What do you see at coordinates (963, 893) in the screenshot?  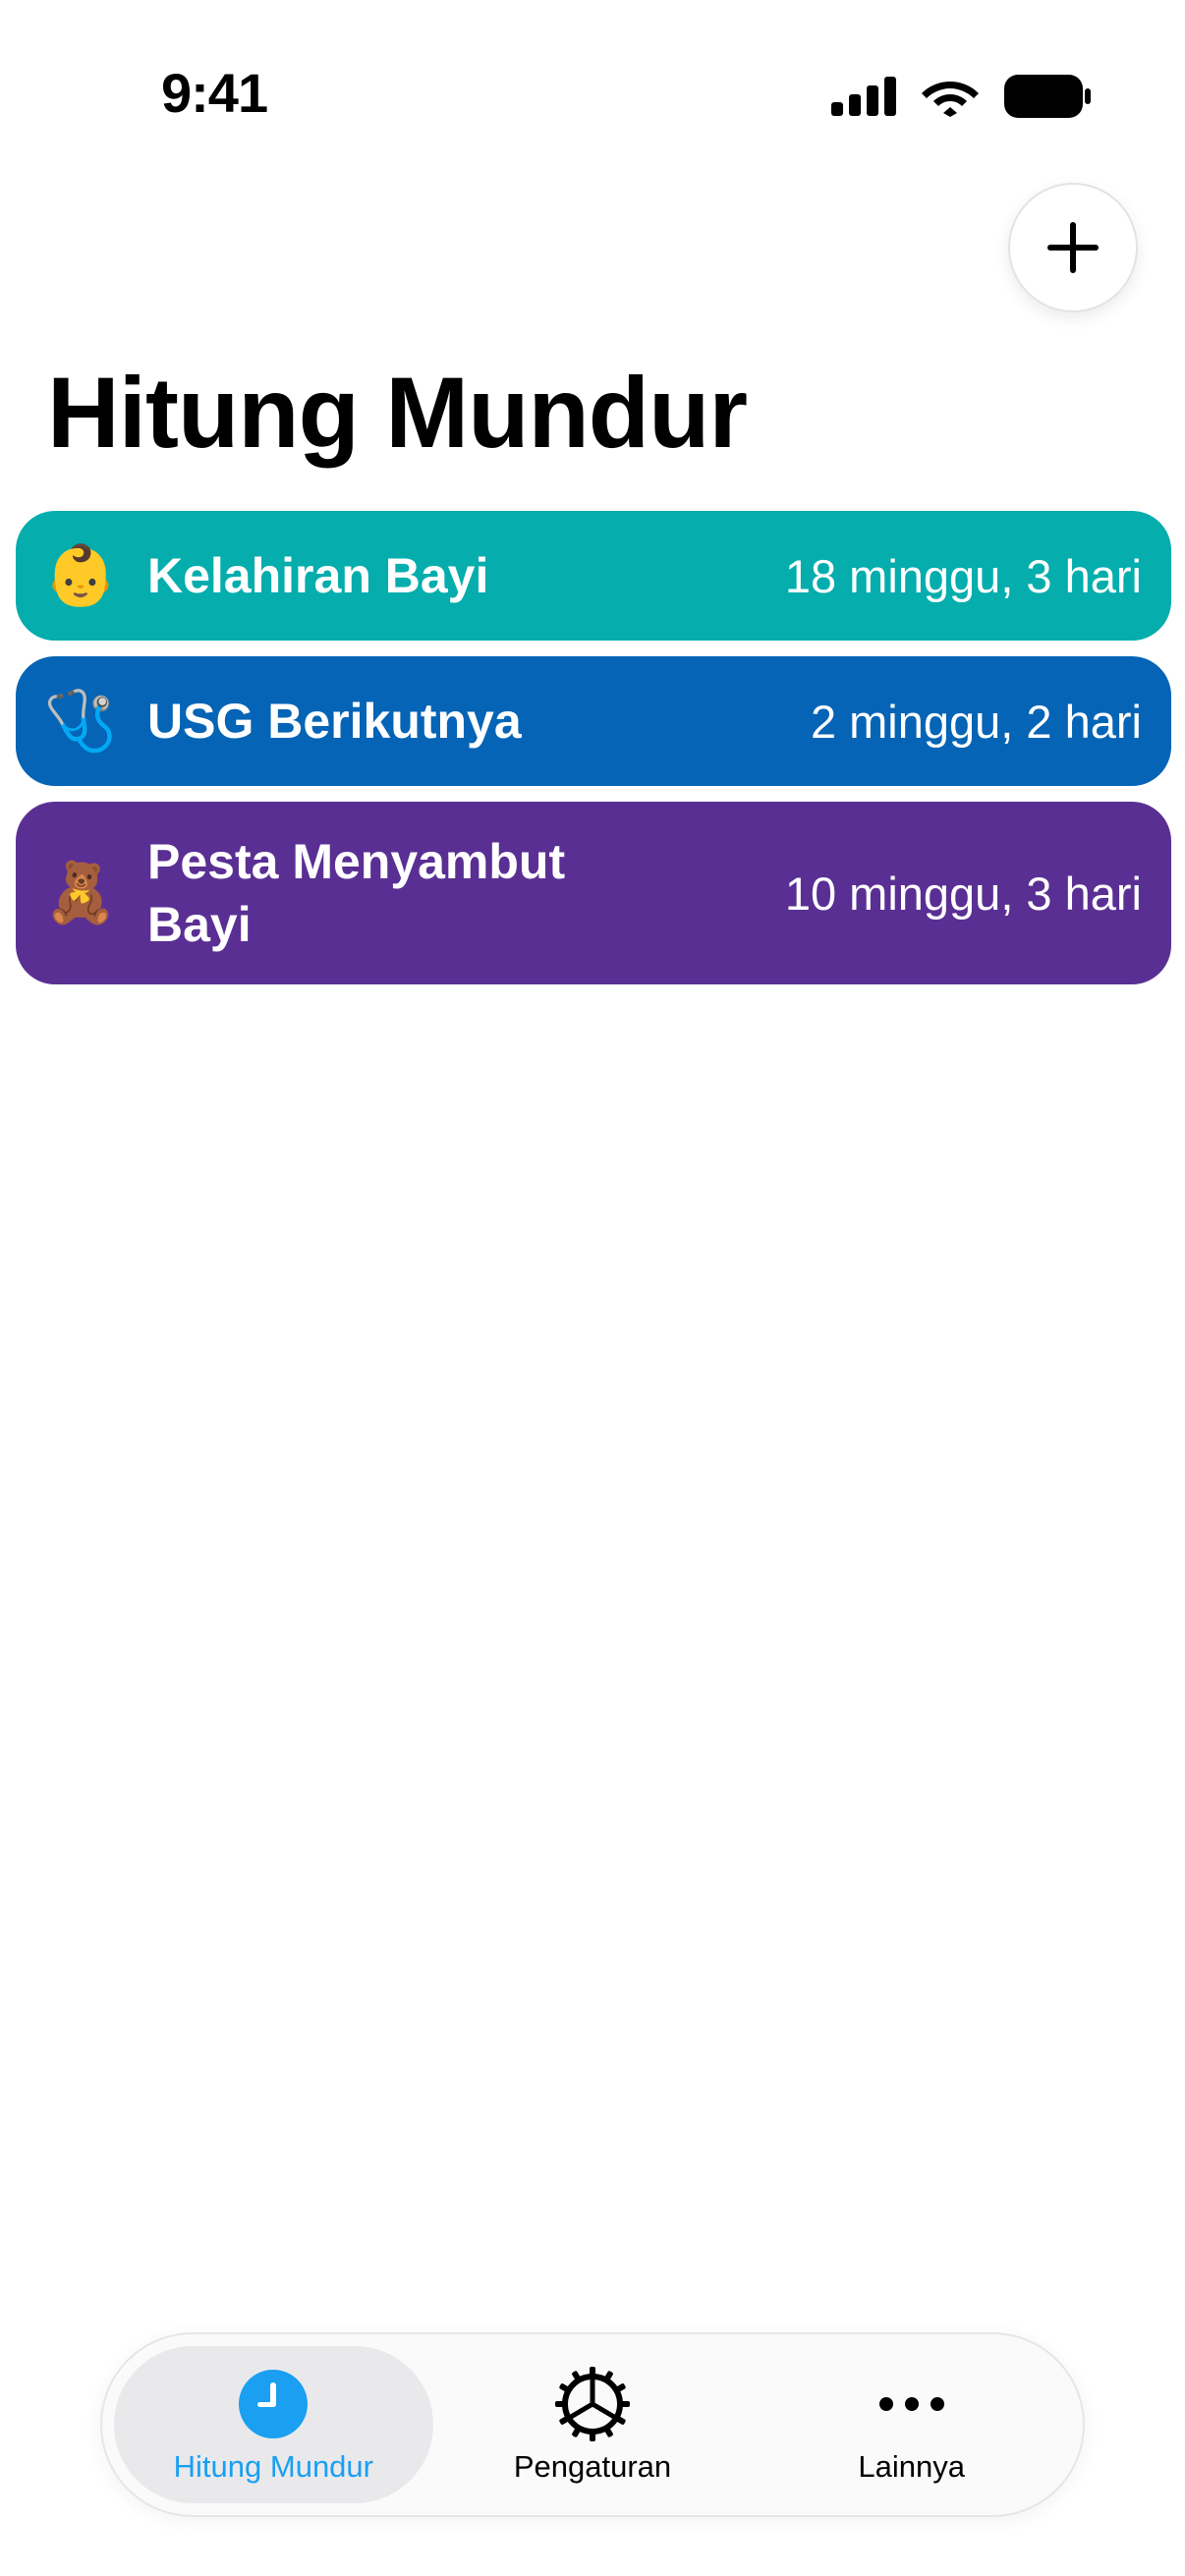 I see `countdown-remaining: 10 minggu, 3 hari` at bounding box center [963, 893].